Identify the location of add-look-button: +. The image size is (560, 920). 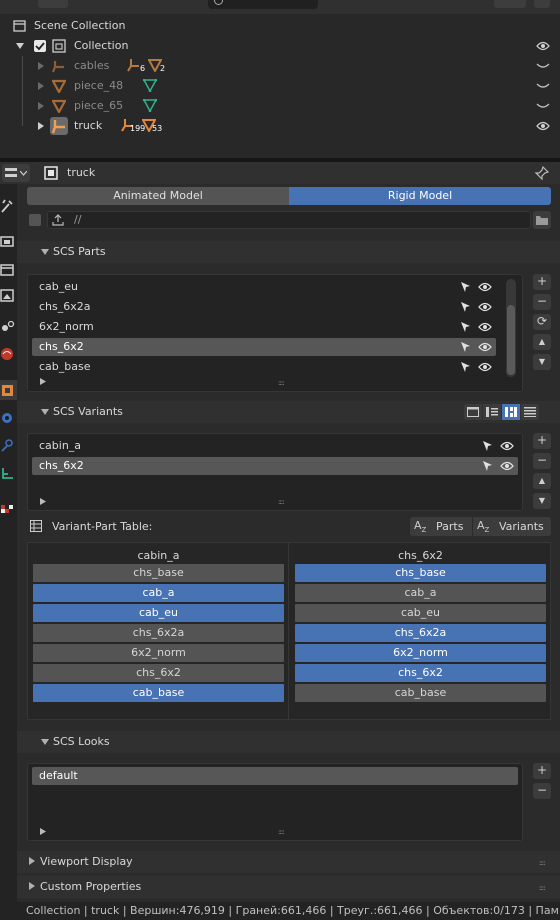
(542, 771).